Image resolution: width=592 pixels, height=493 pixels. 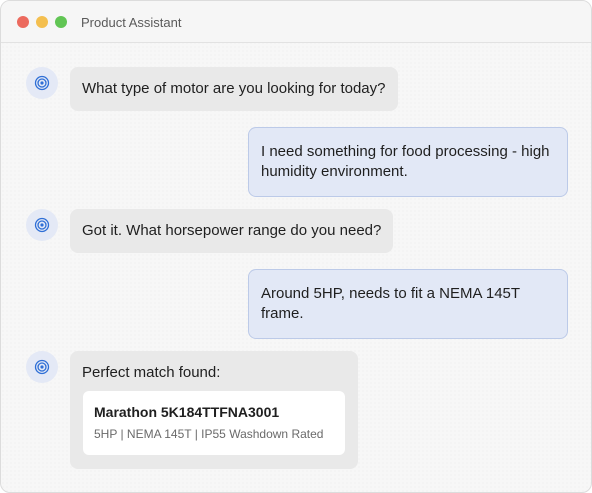 What do you see at coordinates (151, 372) in the screenshot?
I see `message-text: Perfect match found:` at bounding box center [151, 372].